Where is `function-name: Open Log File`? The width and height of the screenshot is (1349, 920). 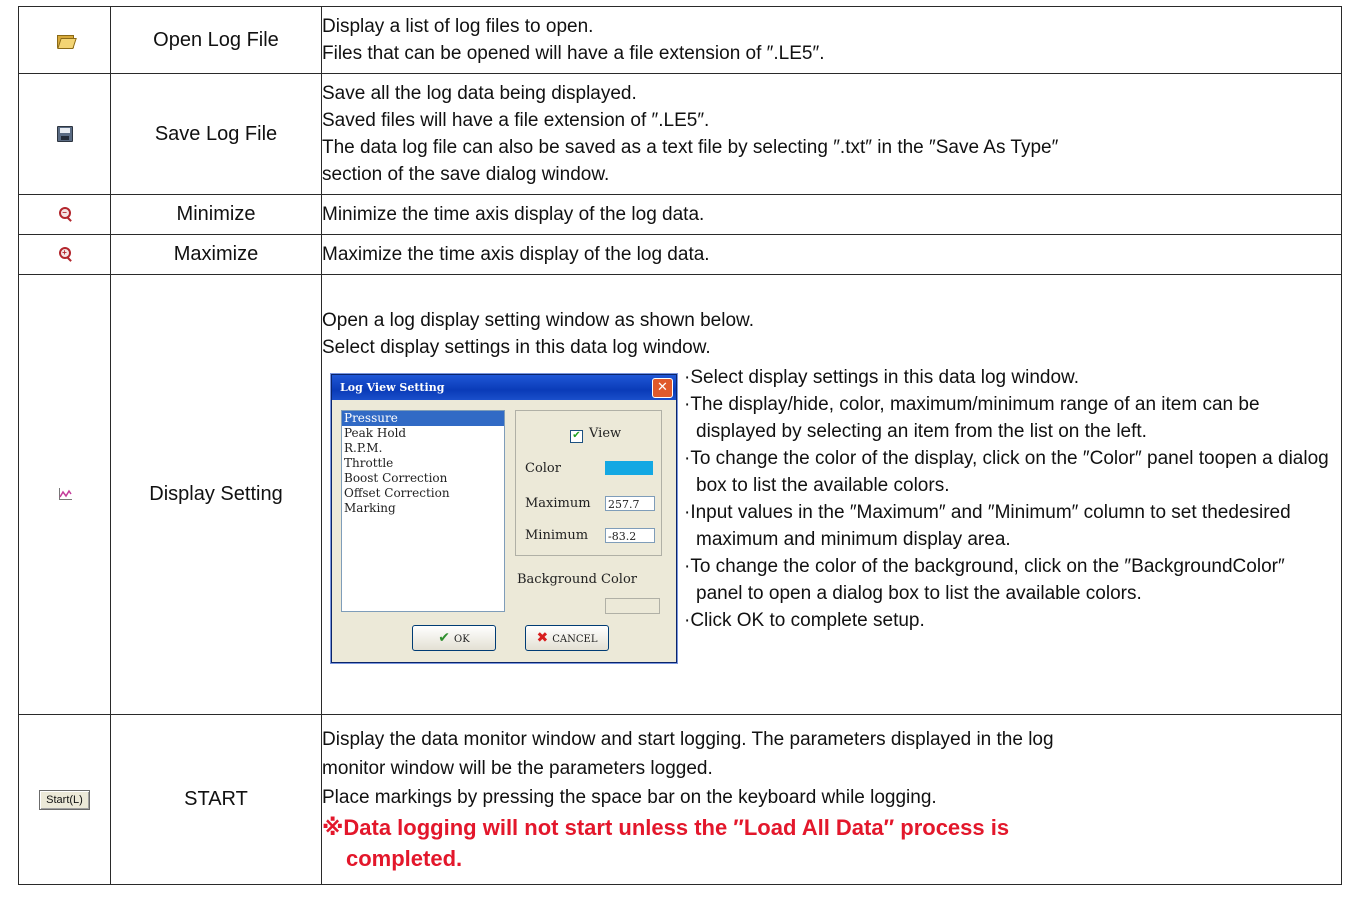 function-name: Open Log File is located at coordinates (216, 40).